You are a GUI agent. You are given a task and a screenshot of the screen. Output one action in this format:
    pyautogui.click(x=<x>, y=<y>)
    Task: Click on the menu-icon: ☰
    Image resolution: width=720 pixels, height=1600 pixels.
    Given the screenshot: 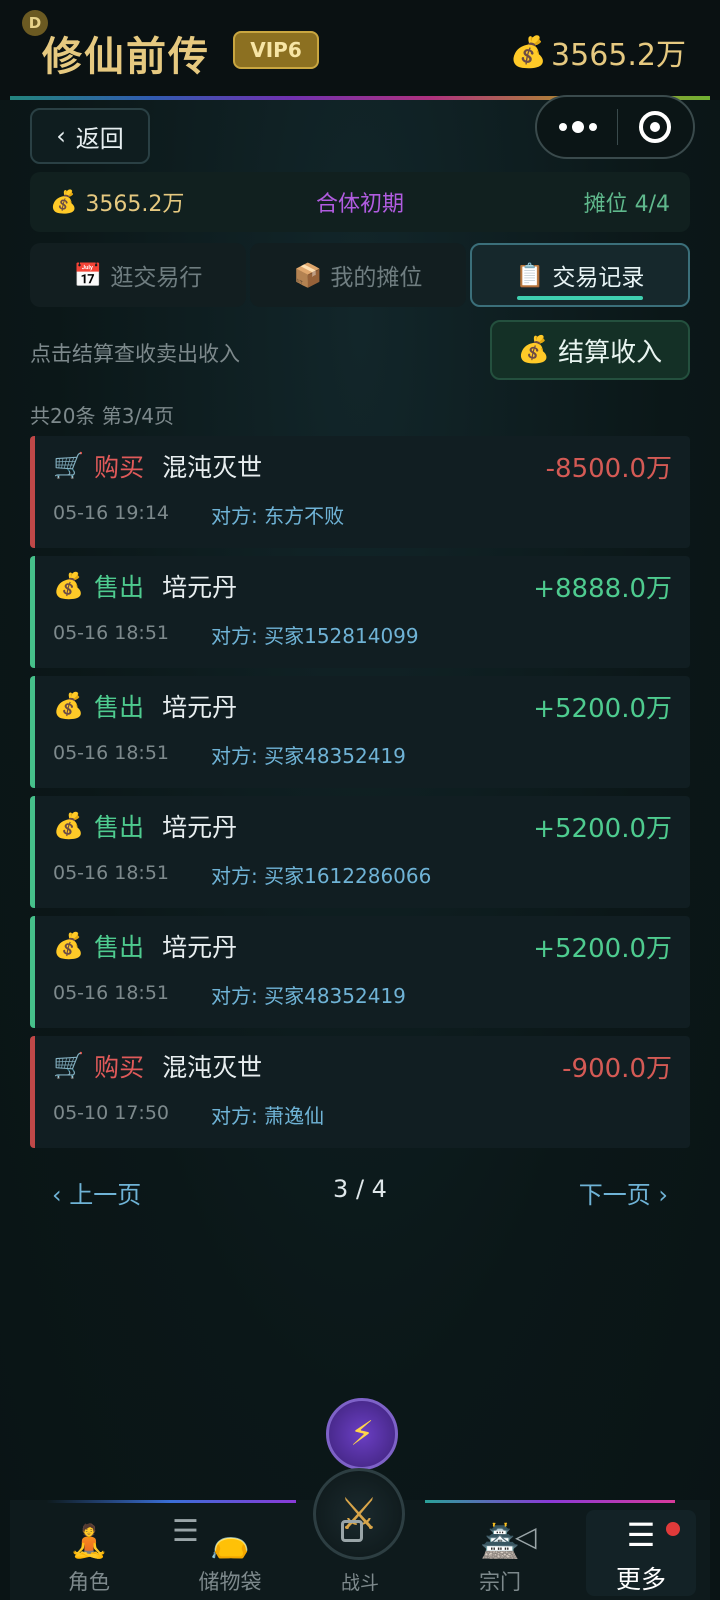 What is the action you would take?
    pyautogui.click(x=641, y=1535)
    